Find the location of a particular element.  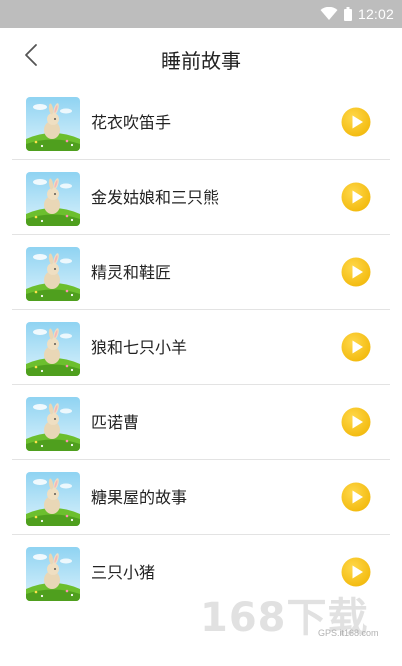

status-time: 12:02 is located at coordinates (375, 14).